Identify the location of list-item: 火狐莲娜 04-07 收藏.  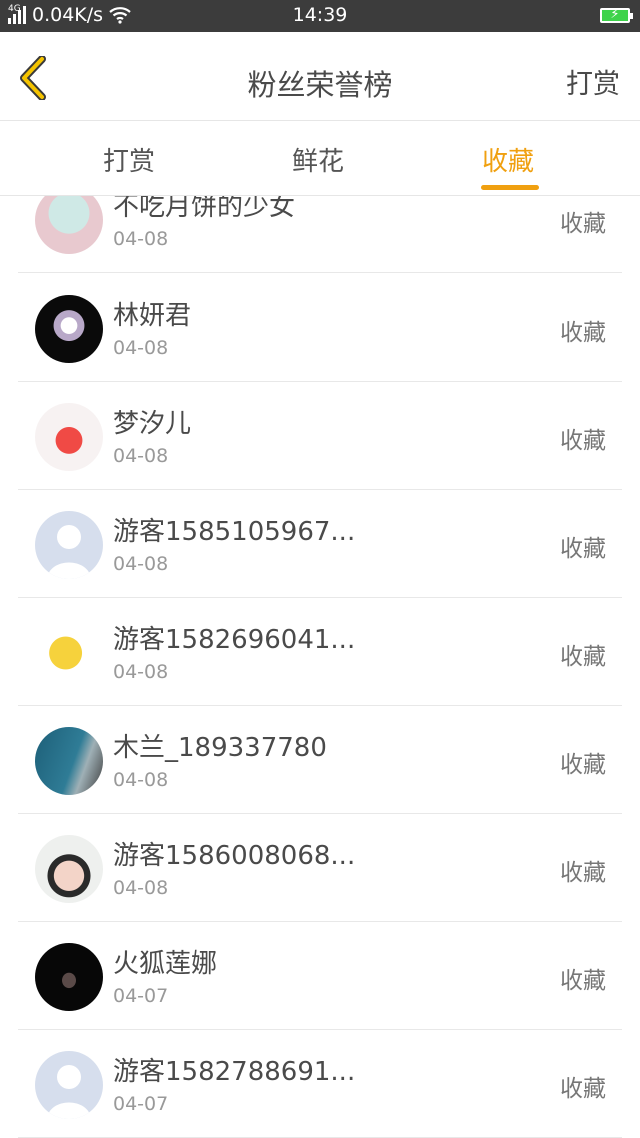
(320, 975).